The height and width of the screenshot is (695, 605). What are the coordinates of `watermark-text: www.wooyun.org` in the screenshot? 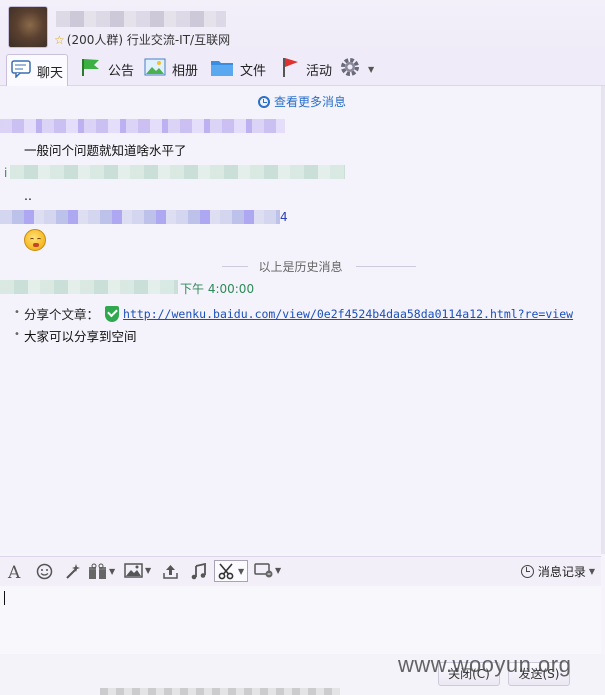 It's located at (485, 664).